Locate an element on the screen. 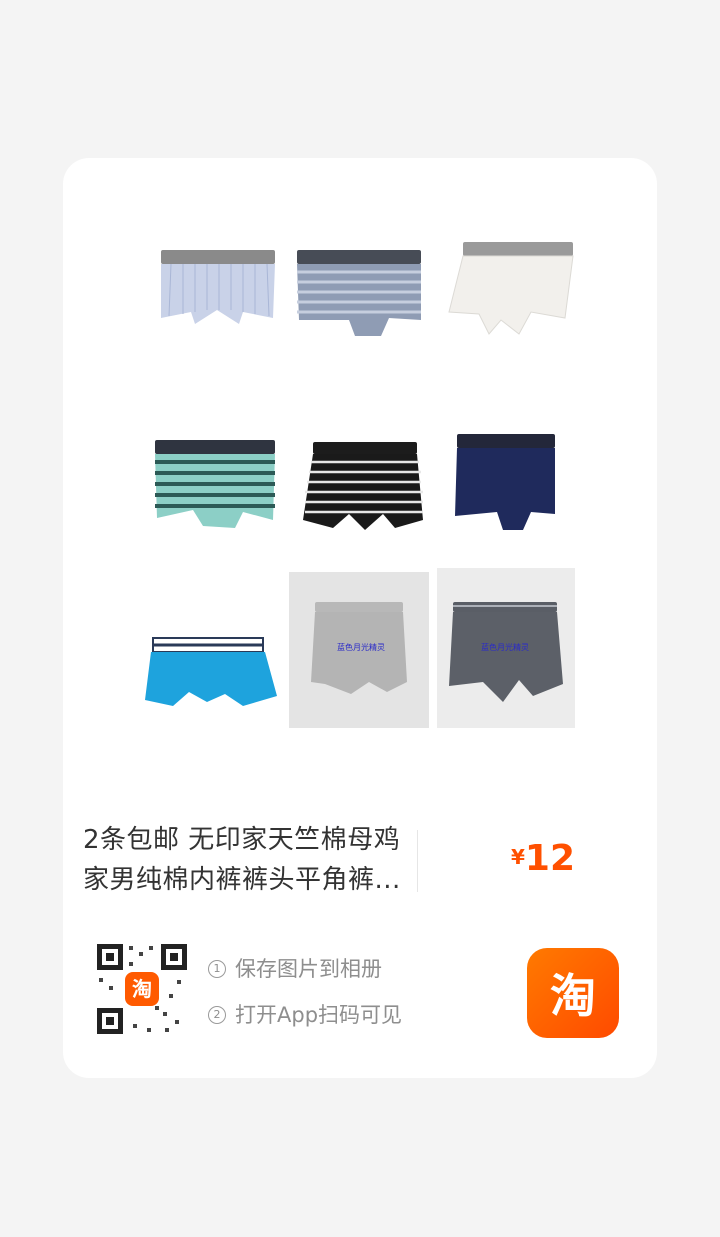  taobao-logo-icon: 淘 is located at coordinates (573, 993).